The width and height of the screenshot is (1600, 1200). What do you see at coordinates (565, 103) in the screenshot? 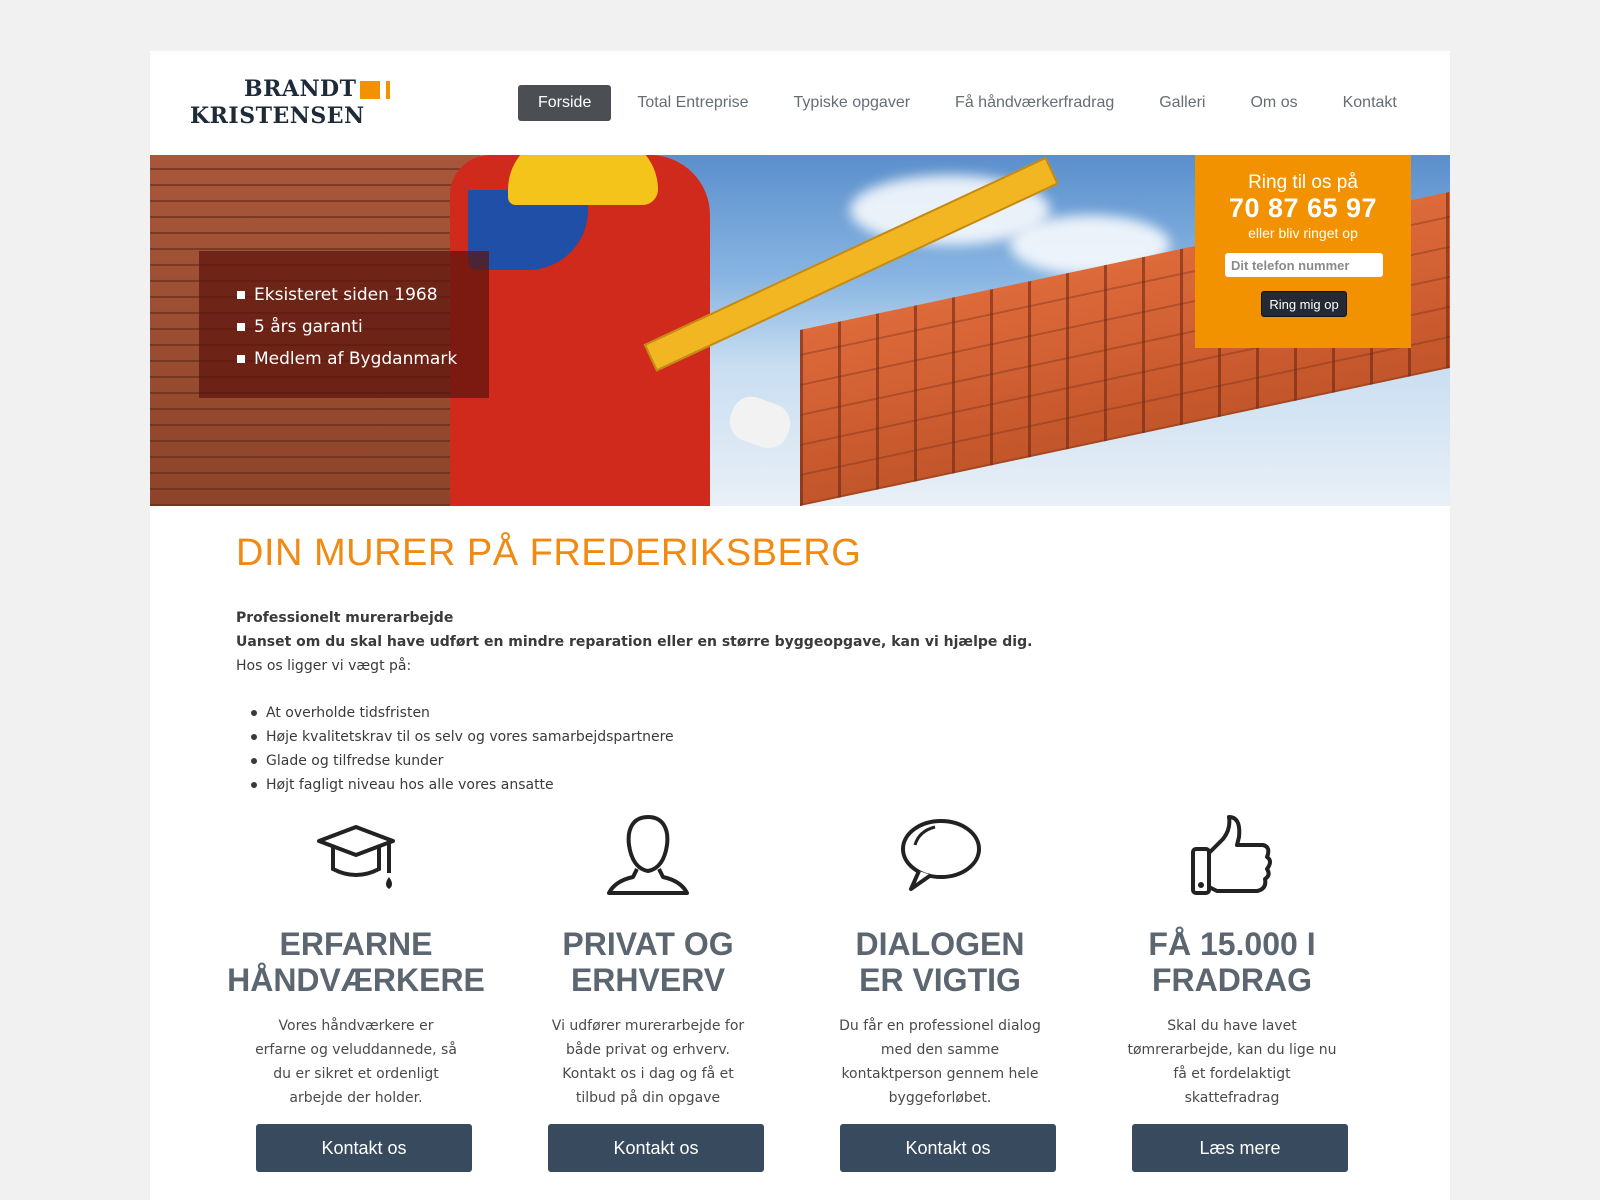
I see `nav-item-forside: Forside` at bounding box center [565, 103].